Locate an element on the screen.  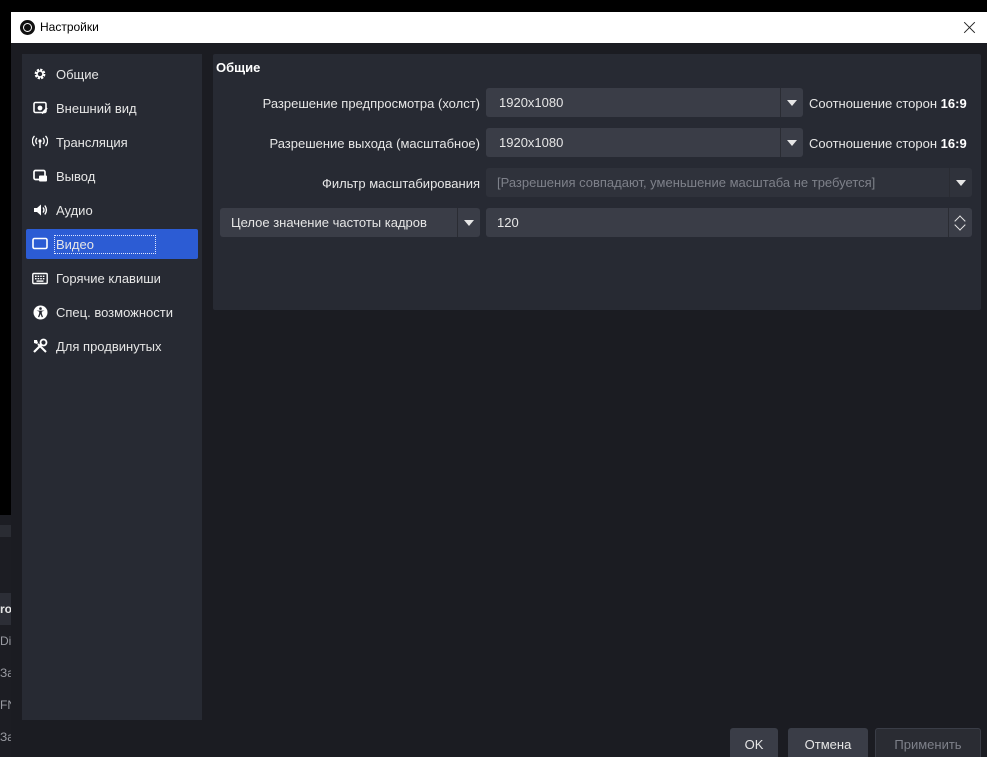
sidebar-item-output: Вывод is located at coordinates (112, 176).